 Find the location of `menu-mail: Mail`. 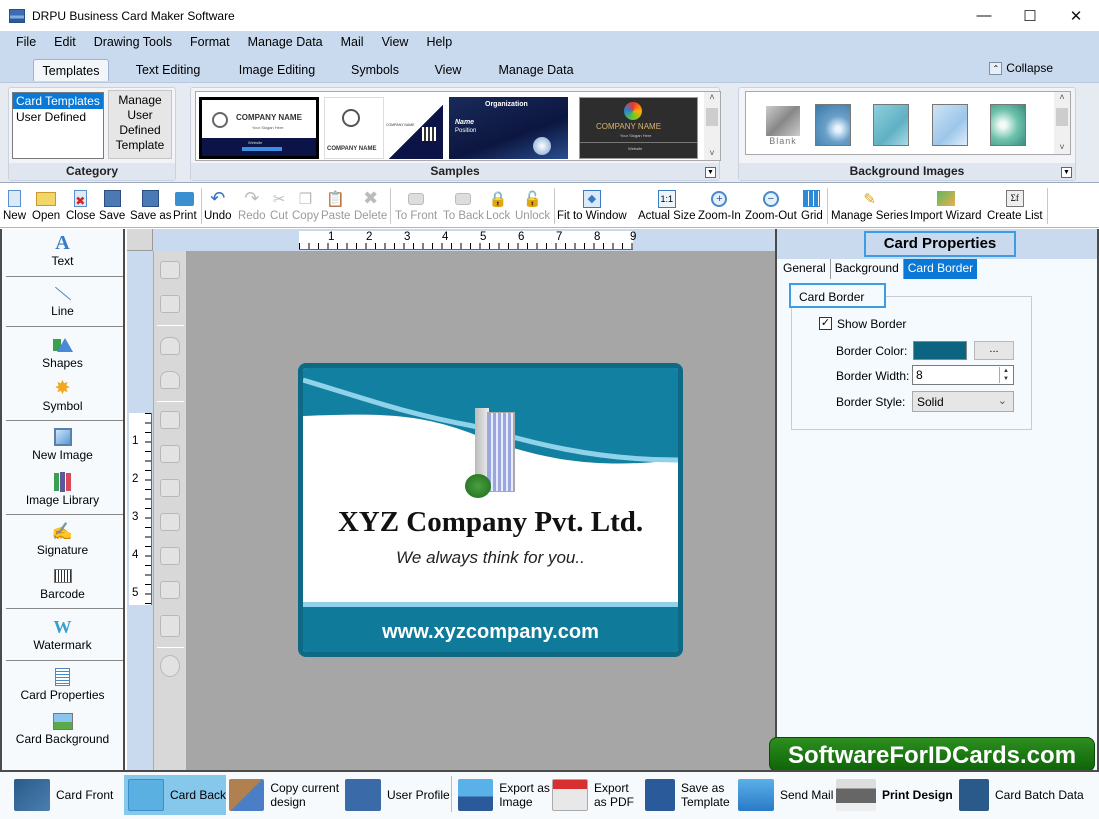

menu-mail: Mail is located at coordinates (352, 42).